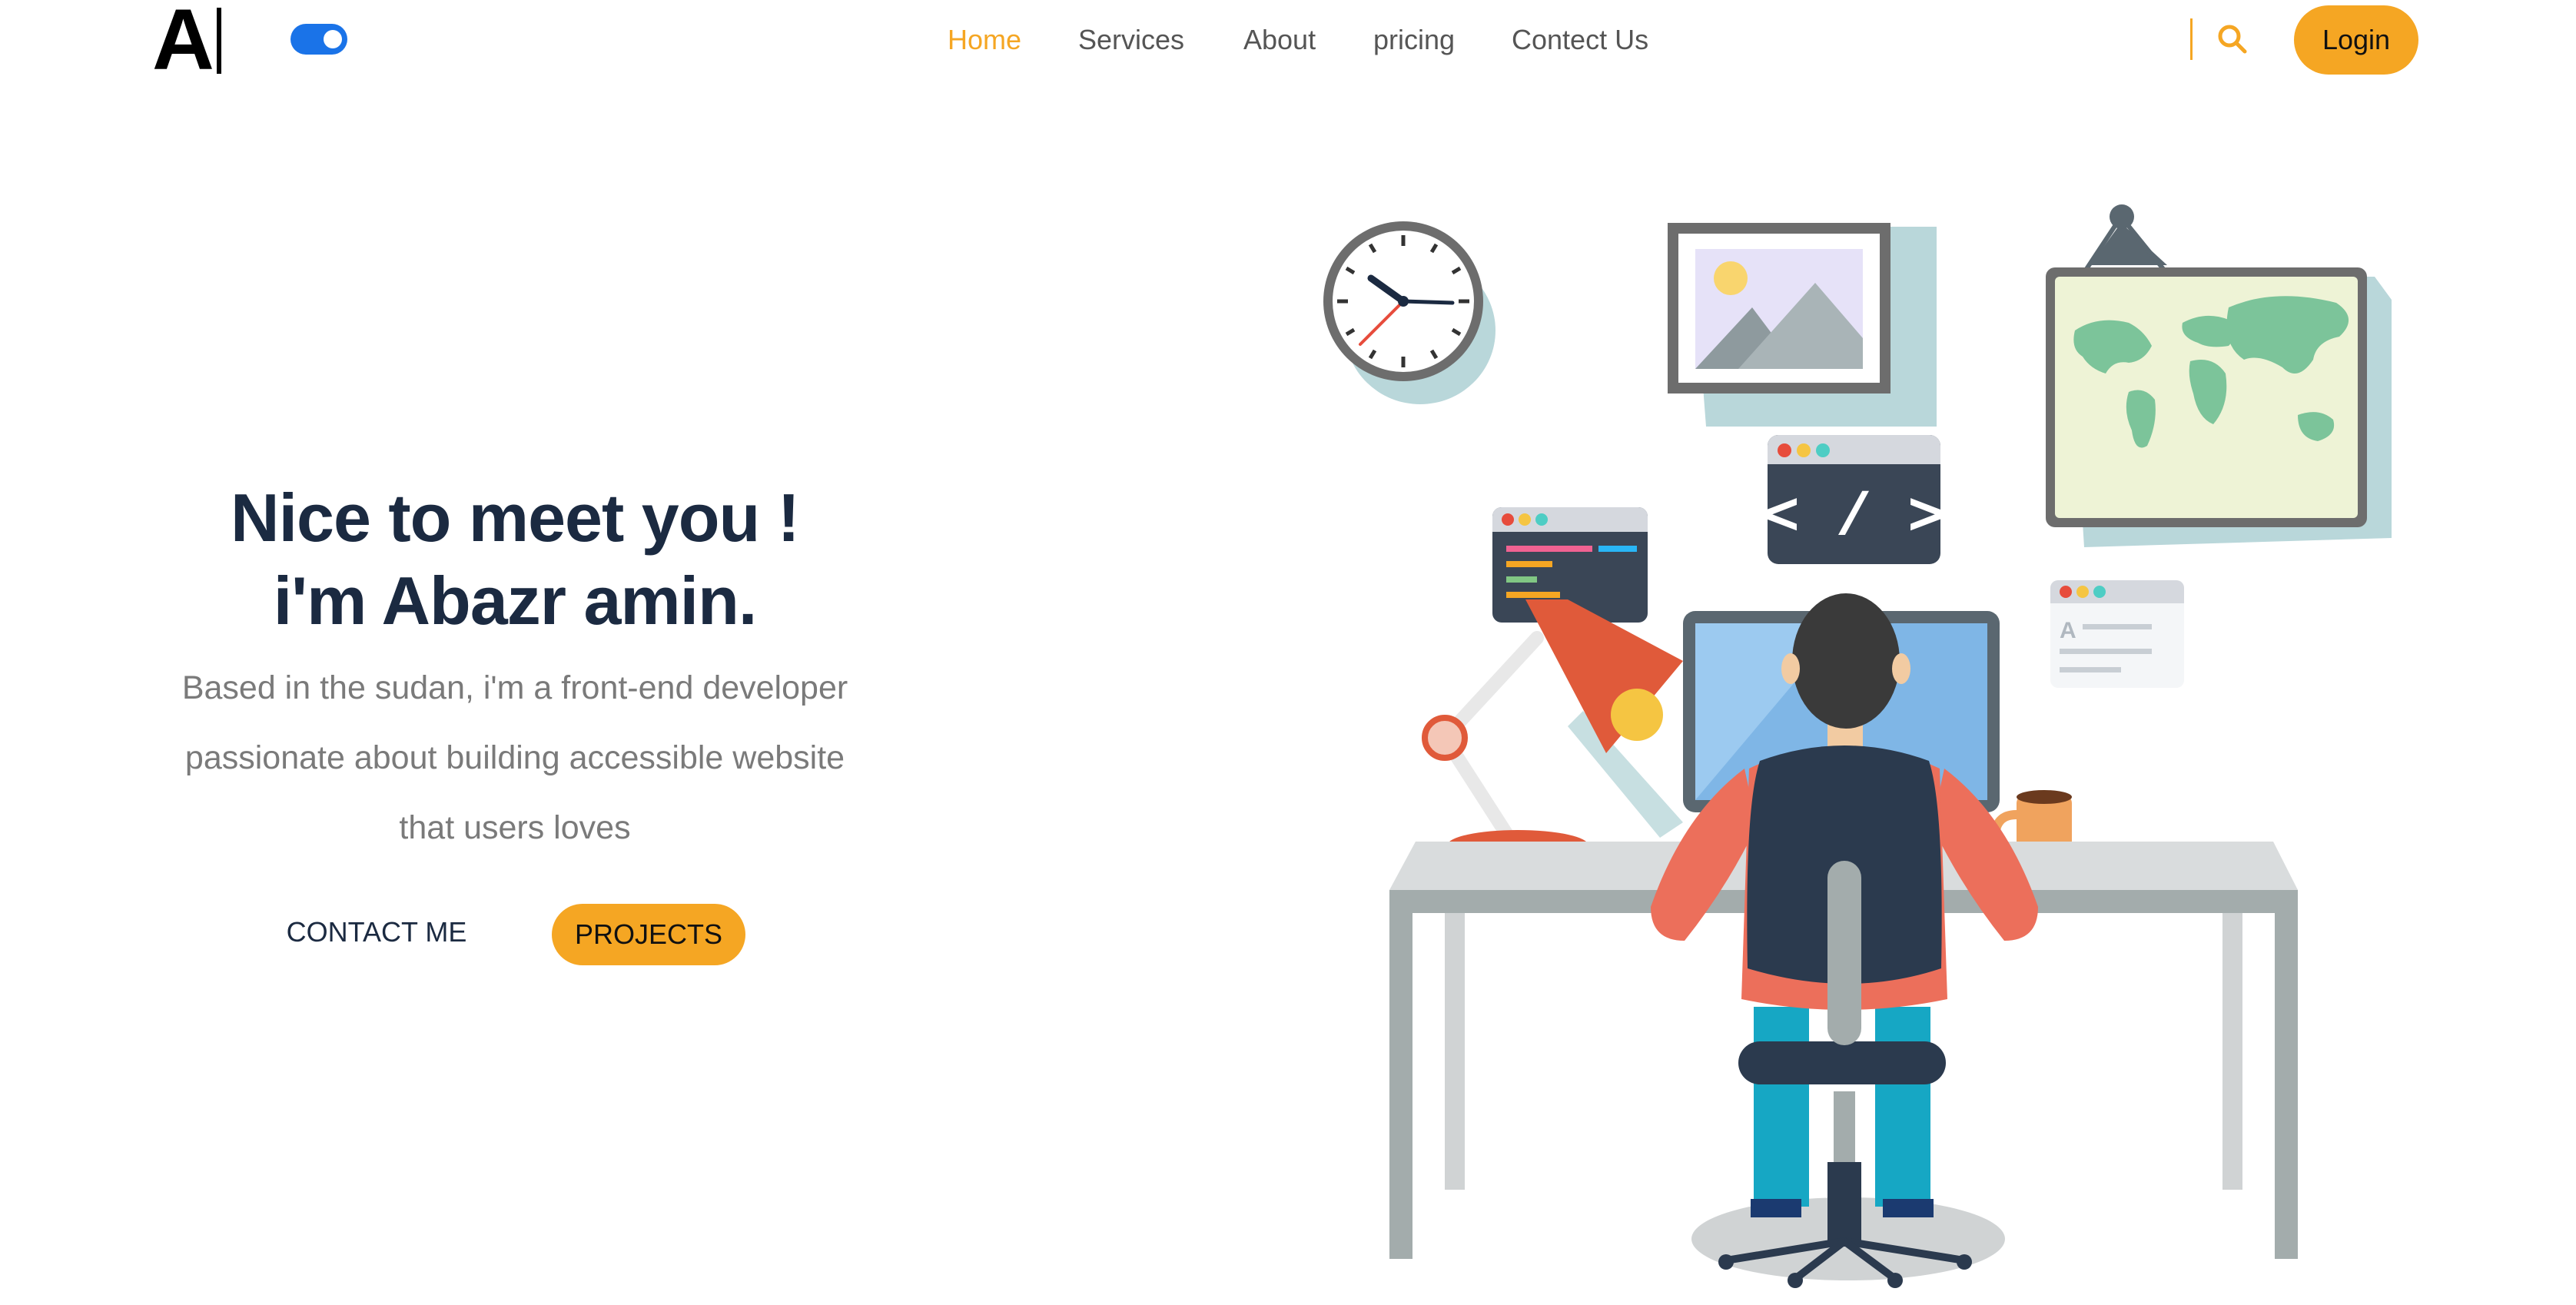  Describe the element at coordinates (318, 39) in the screenshot. I see `theme-toggle` at that location.